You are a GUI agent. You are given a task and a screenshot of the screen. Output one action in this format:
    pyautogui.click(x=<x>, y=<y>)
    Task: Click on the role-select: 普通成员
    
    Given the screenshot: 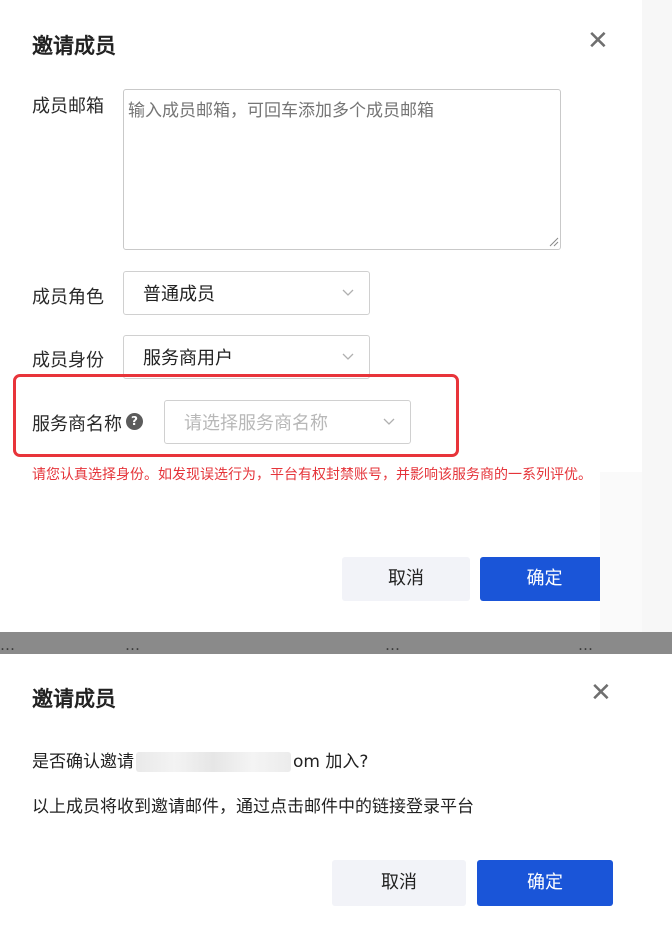 What is the action you would take?
    pyautogui.click(x=246, y=293)
    